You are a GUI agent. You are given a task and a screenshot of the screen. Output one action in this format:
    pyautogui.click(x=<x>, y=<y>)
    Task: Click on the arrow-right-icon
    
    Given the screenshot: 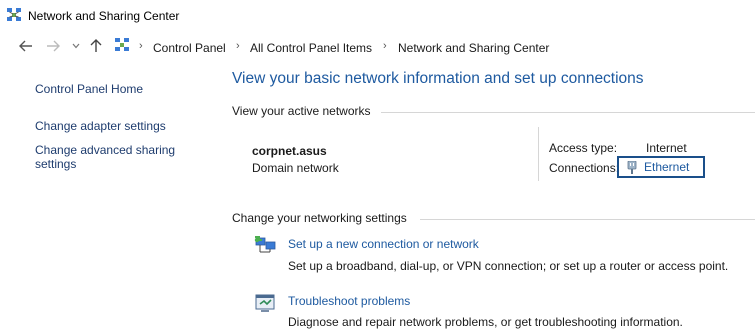 What is the action you would take?
    pyautogui.click(x=53, y=46)
    